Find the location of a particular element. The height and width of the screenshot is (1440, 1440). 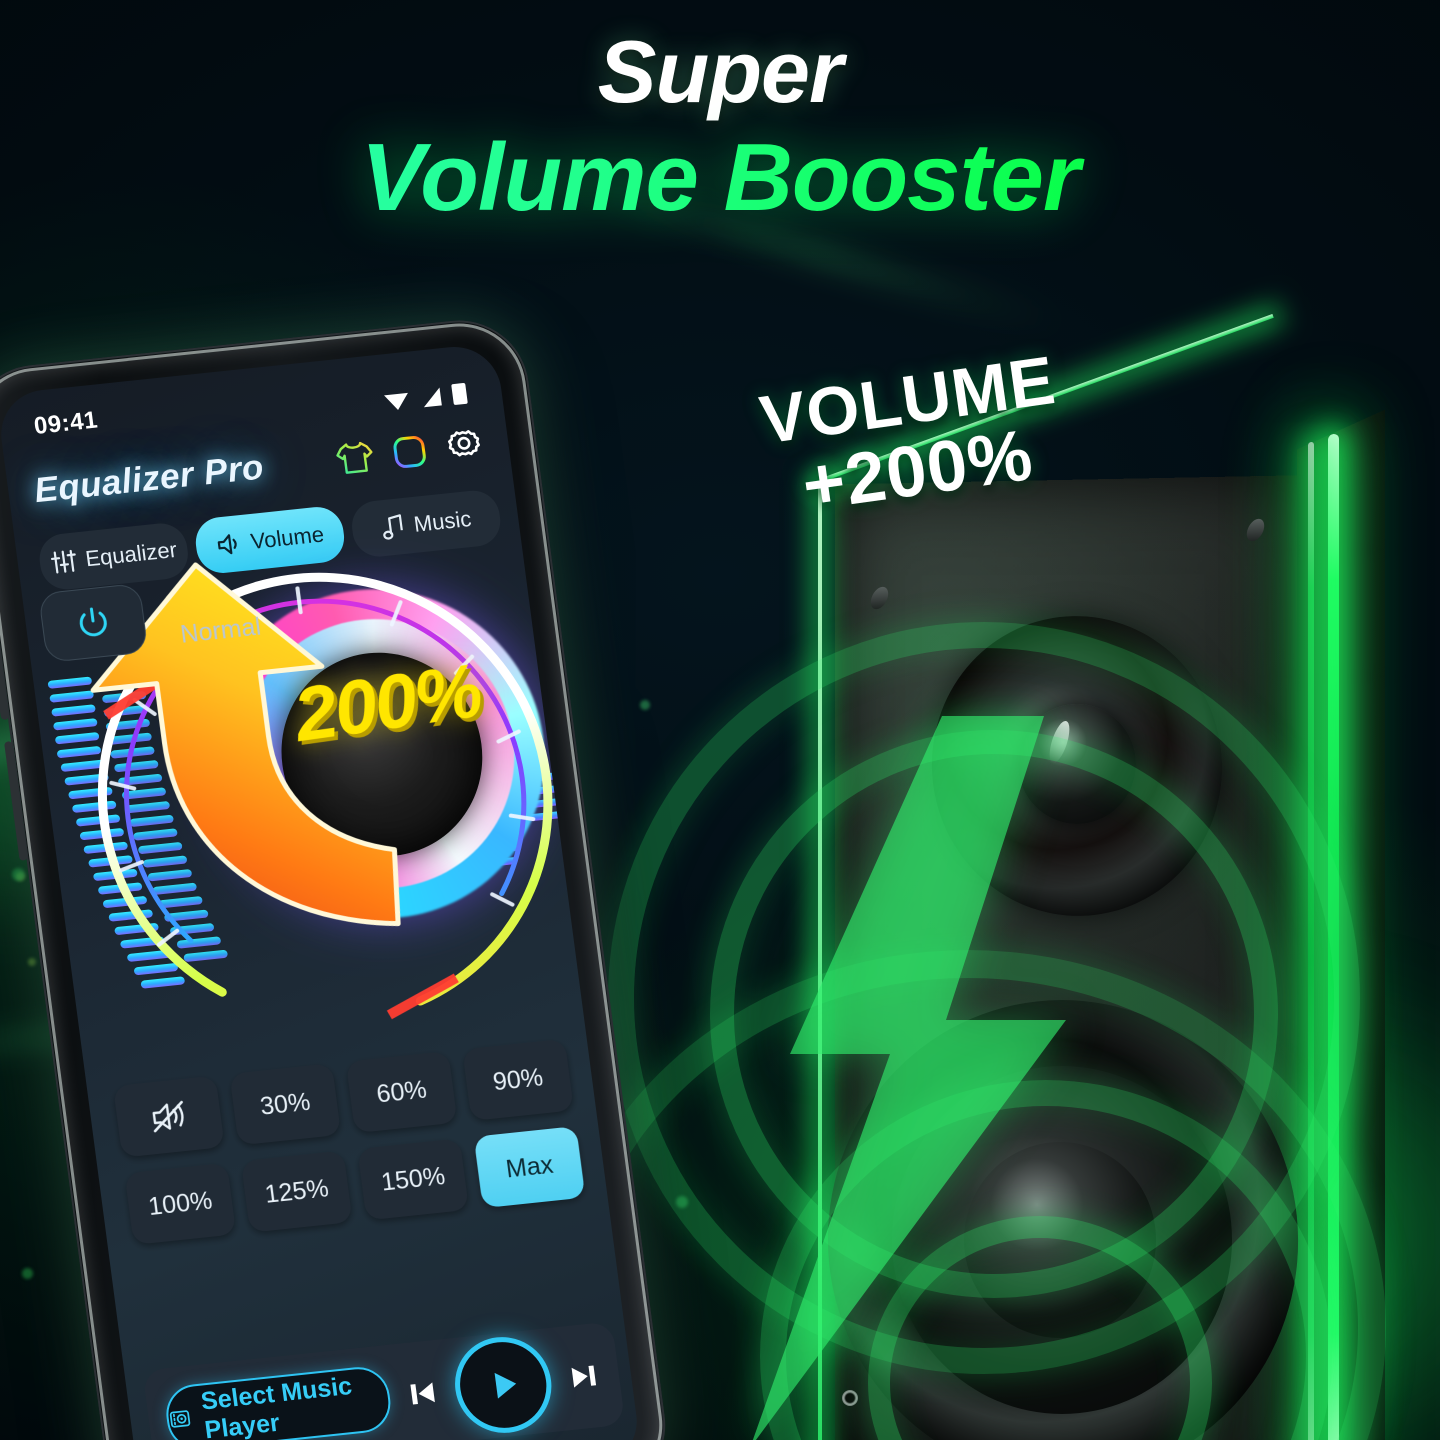

lightning-bolt-icon is located at coordinates (909, 1078).